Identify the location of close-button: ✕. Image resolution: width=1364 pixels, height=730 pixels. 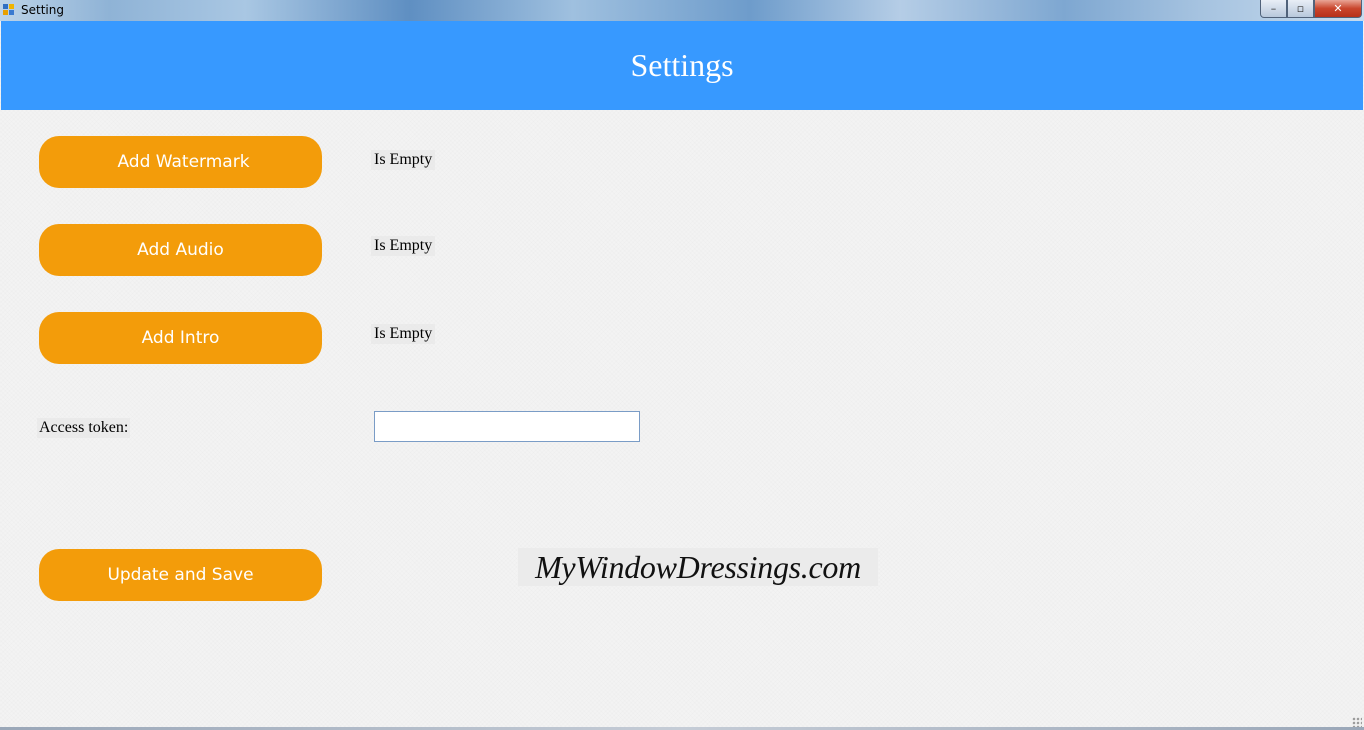
(1338, 9).